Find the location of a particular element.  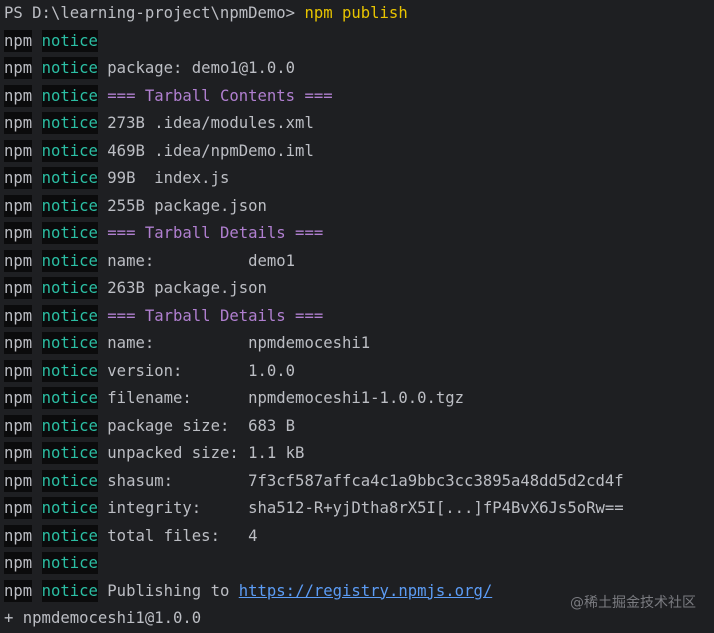

line-text: === Tarball Contents === is located at coordinates (220, 95).